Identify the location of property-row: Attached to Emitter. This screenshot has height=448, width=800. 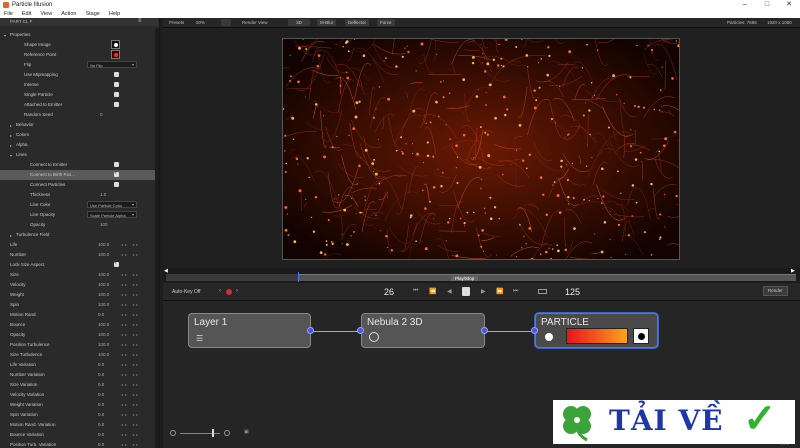
(77, 105).